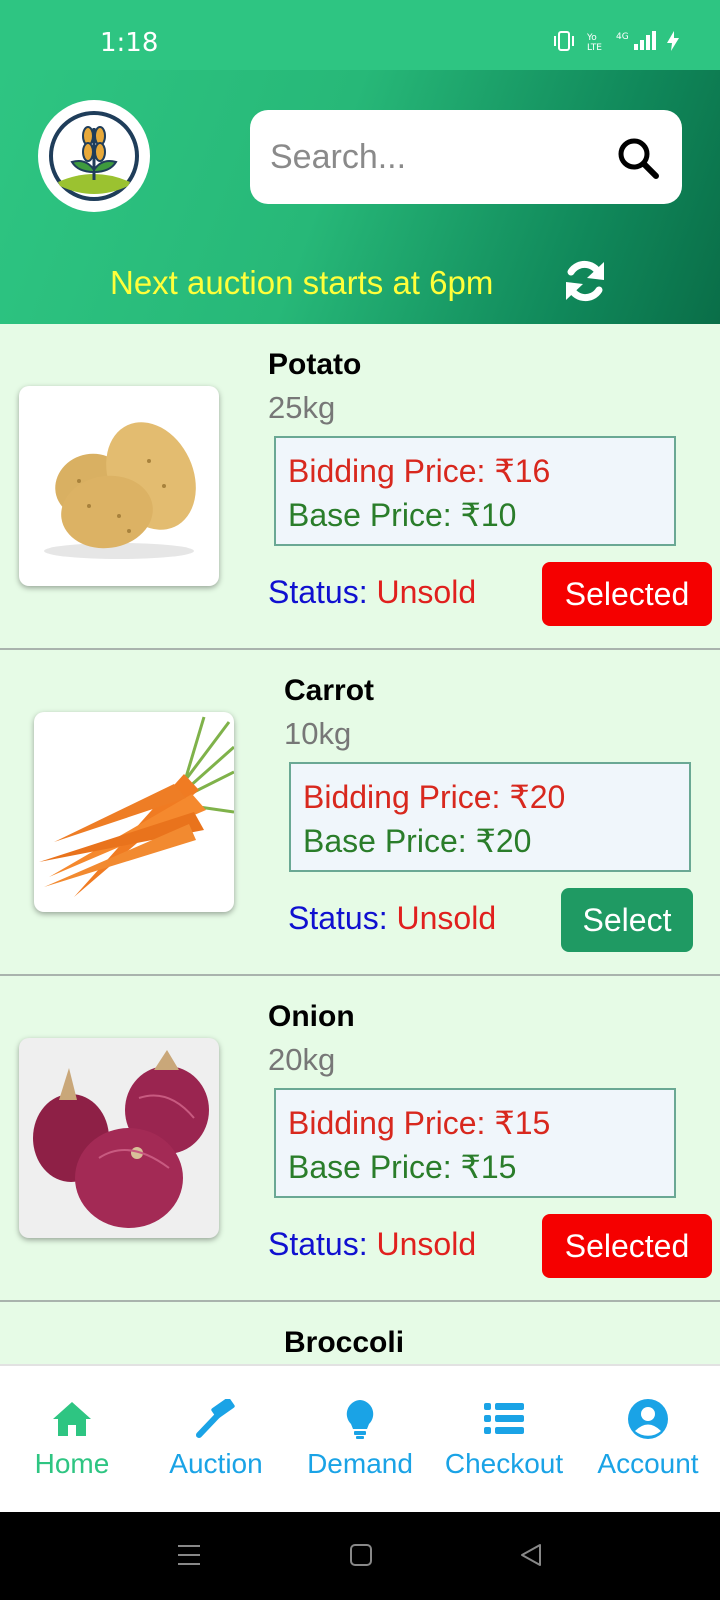 The image size is (720, 1600). Describe the element at coordinates (419, 471) in the screenshot. I see `bidding-price: Bidding Price: ₹16` at that location.